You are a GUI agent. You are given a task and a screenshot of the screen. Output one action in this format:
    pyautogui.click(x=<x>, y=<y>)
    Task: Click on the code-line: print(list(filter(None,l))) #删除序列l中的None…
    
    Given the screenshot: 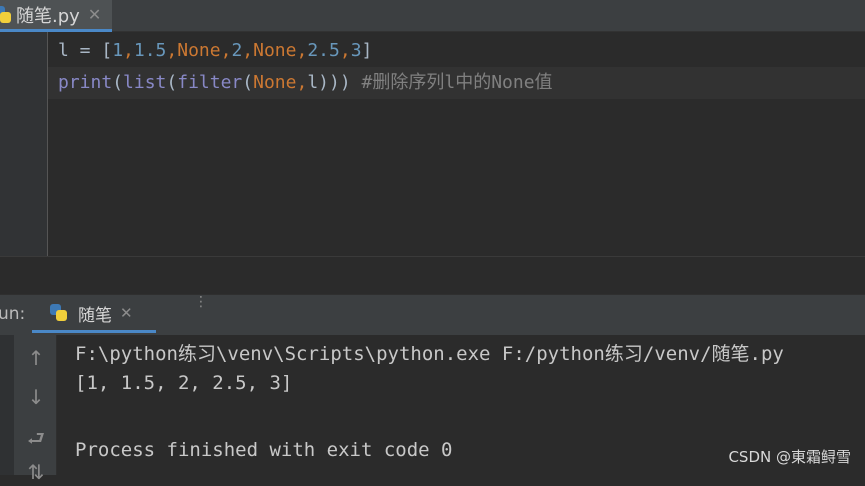 What is the action you would take?
    pyautogui.click(x=305, y=83)
    